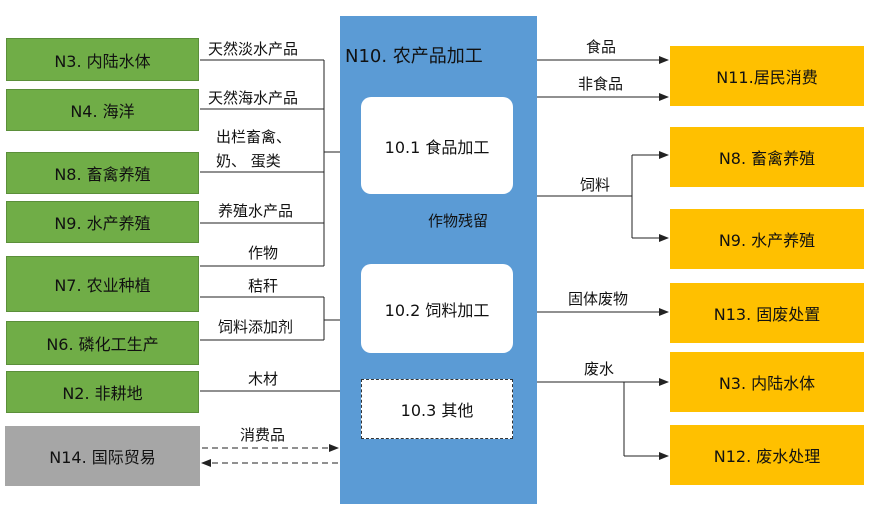 The height and width of the screenshot is (511, 870). I want to click on flow-label-wastewater: 废水, so click(599, 369).